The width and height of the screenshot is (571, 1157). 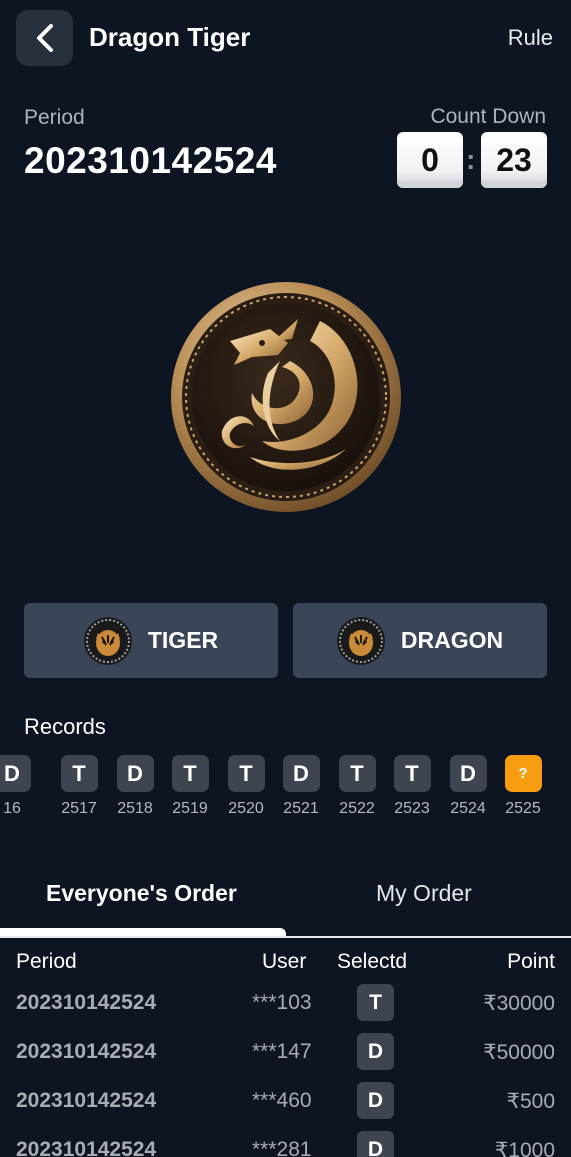 I want to click on app-header: Dragon Tiger Rule, so click(x=285, y=38).